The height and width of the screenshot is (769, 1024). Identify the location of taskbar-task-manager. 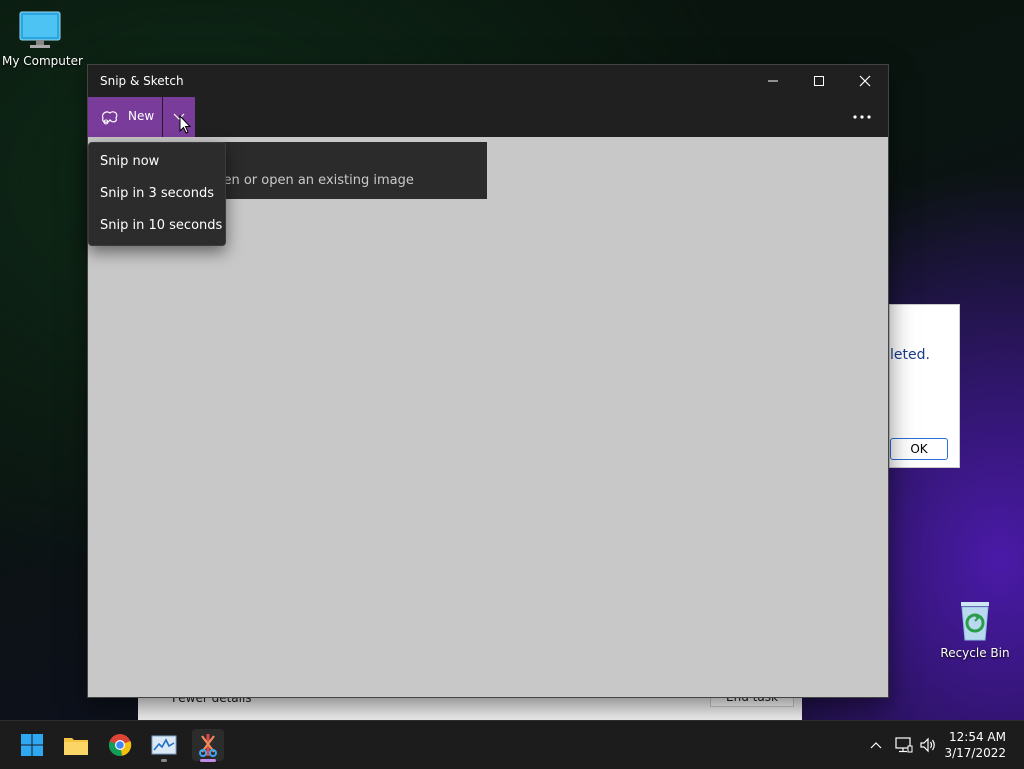
(164, 745).